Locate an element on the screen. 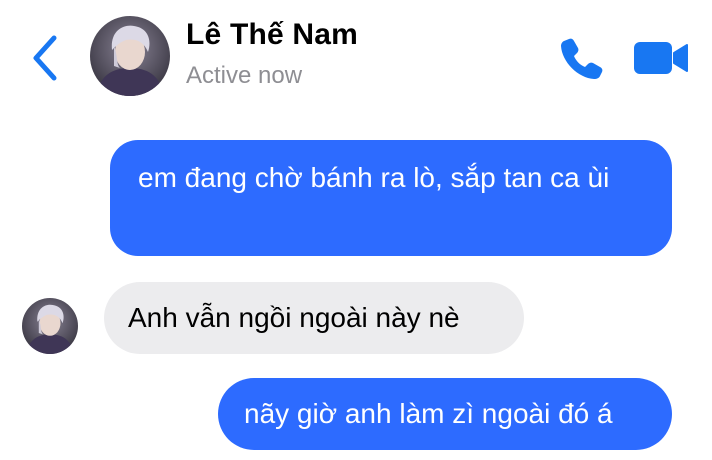  contact-avatar is located at coordinates (130, 56).